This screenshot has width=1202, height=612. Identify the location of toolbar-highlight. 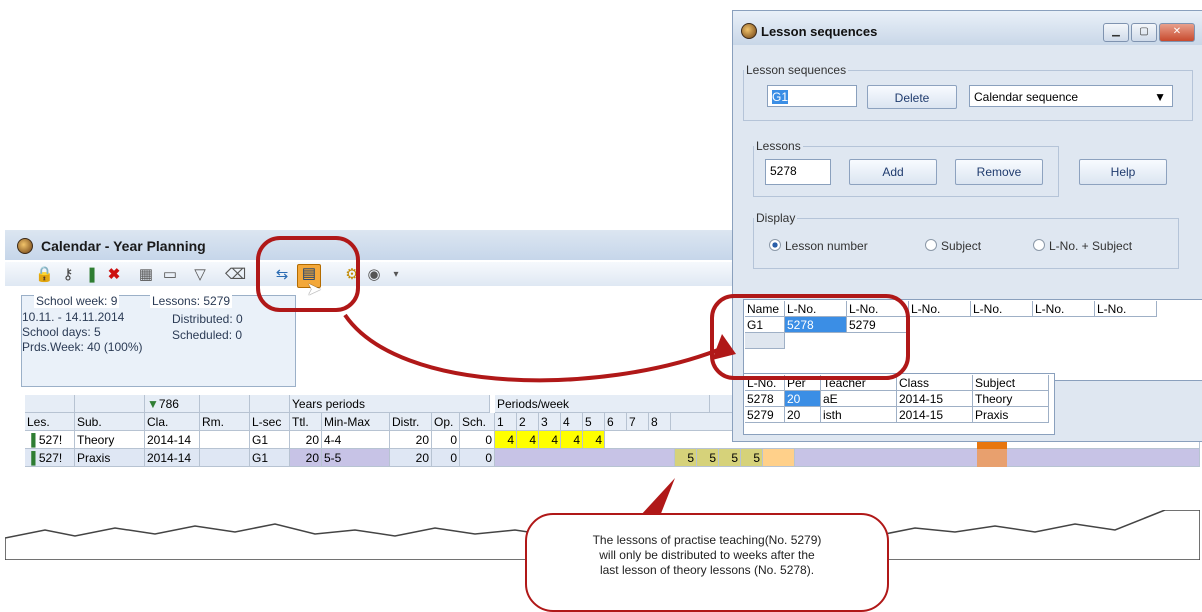
(308, 274).